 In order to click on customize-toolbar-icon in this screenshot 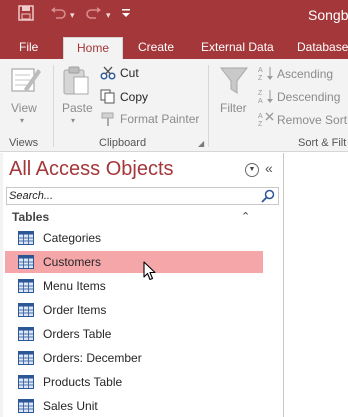, I will do `click(127, 15)`.